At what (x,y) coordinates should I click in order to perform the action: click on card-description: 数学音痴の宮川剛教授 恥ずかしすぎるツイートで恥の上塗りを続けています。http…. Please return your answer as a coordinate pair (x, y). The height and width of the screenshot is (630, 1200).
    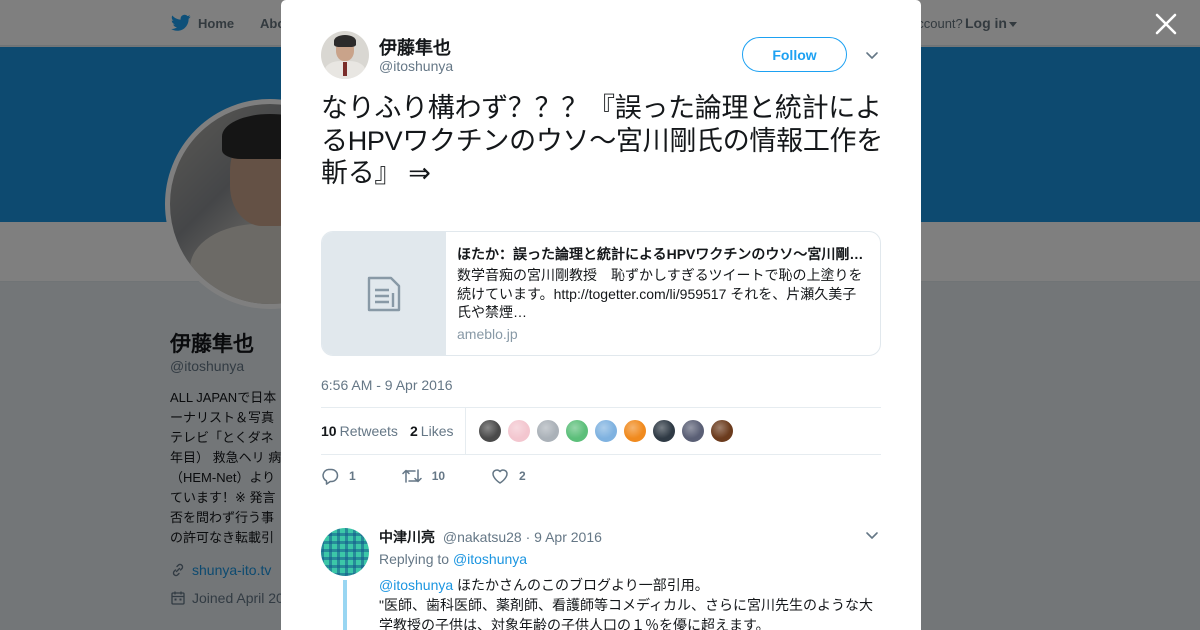
    Looking at the image, I should click on (660, 293).